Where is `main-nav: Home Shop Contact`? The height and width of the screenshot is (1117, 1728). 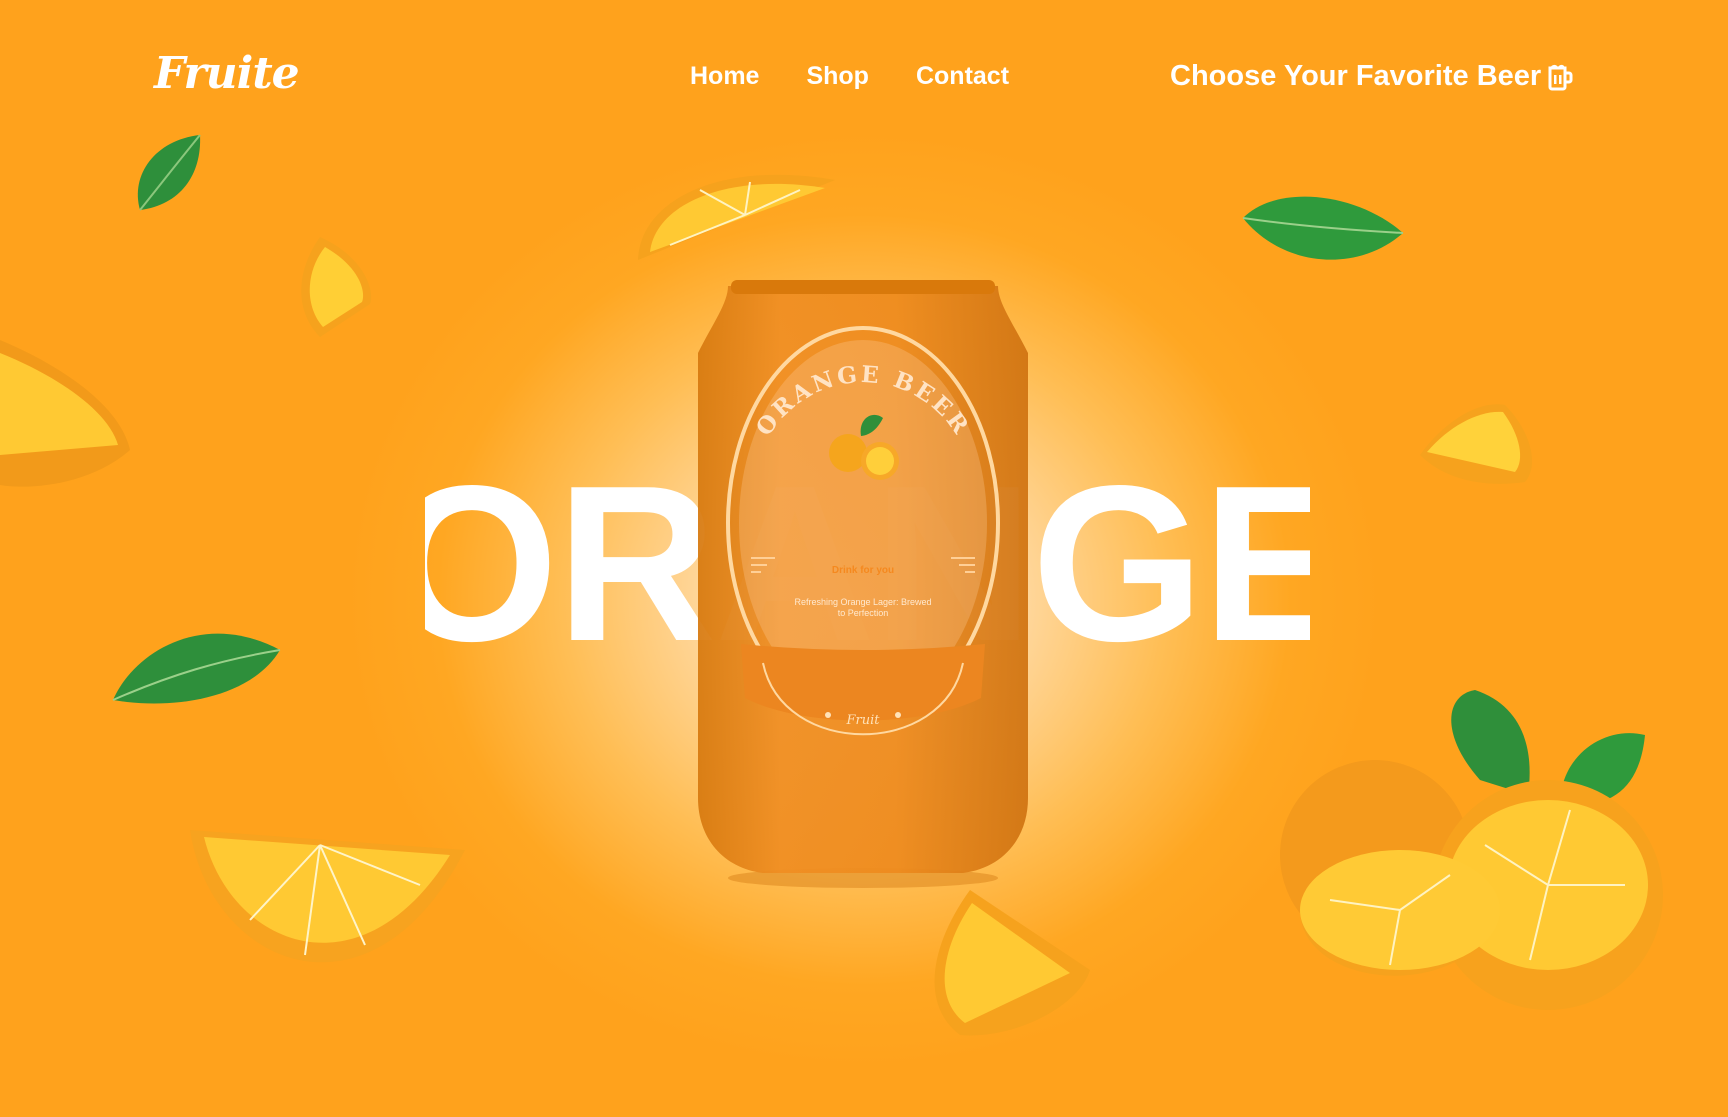 main-nav: Home Shop Contact is located at coordinates (849, 76).